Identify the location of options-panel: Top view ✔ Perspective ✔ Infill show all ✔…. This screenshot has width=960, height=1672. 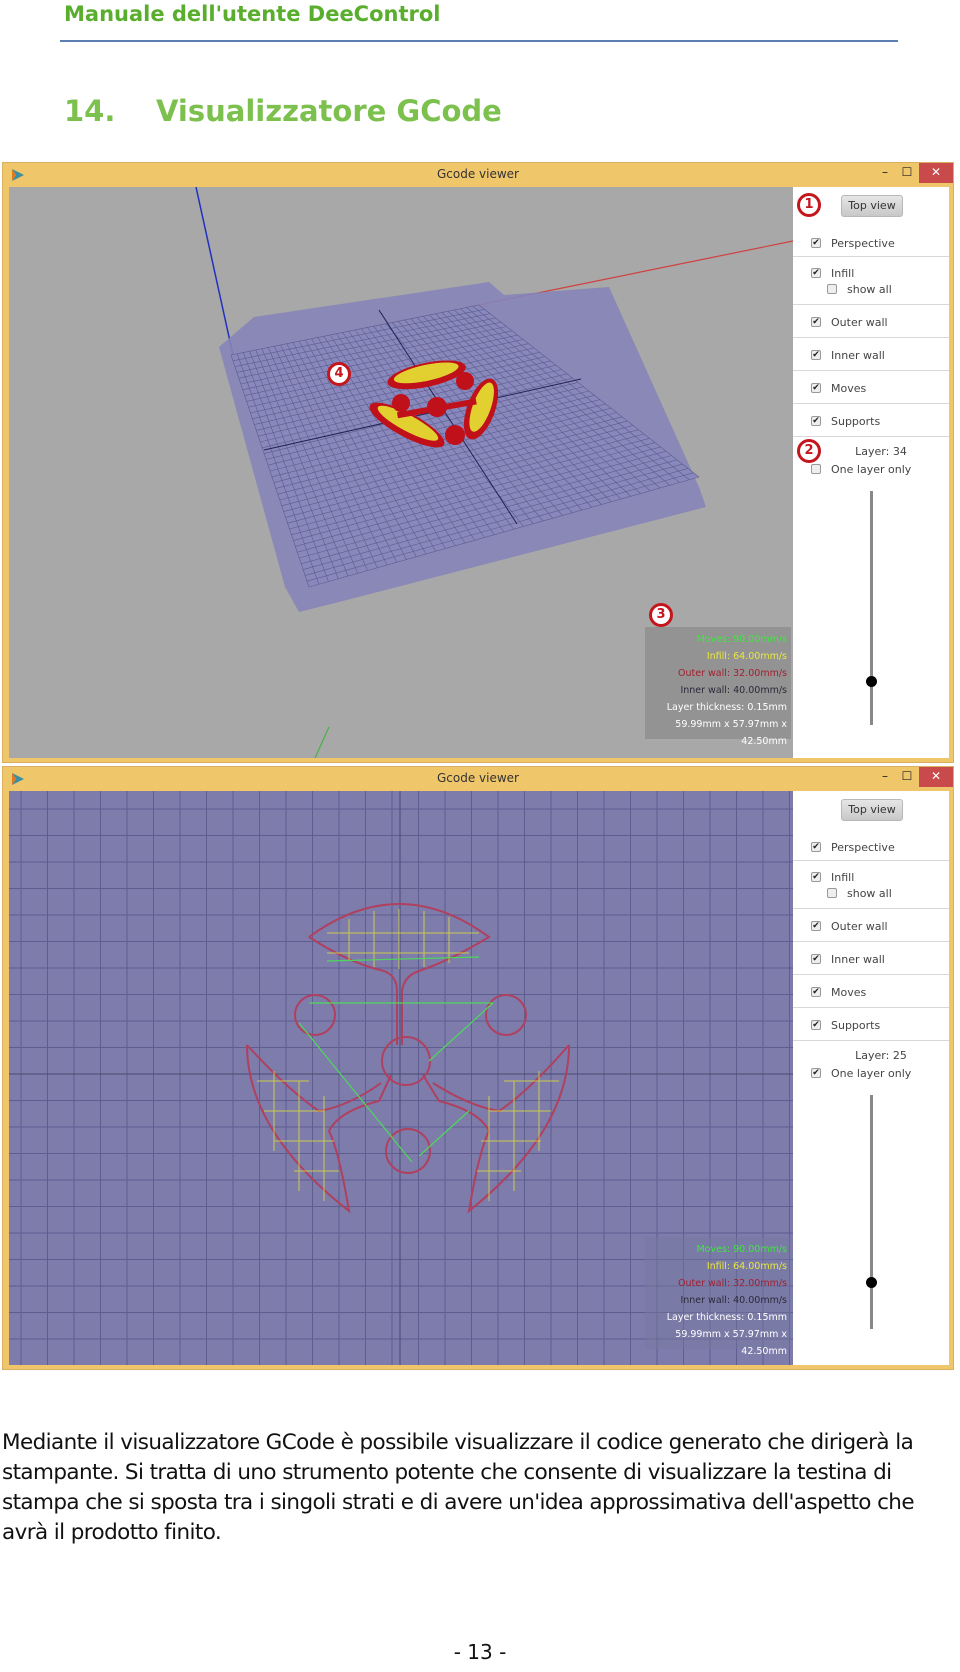
(871, 1078).